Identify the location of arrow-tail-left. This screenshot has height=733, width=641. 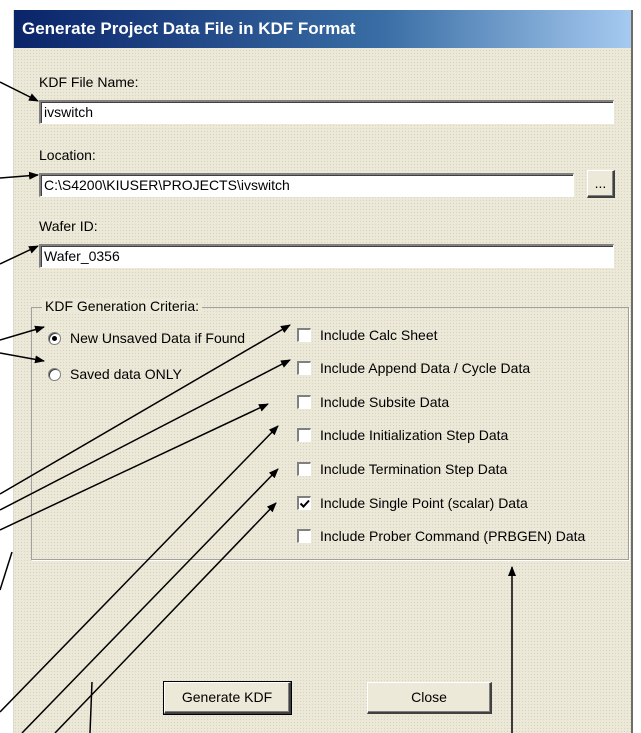
(6, 571).